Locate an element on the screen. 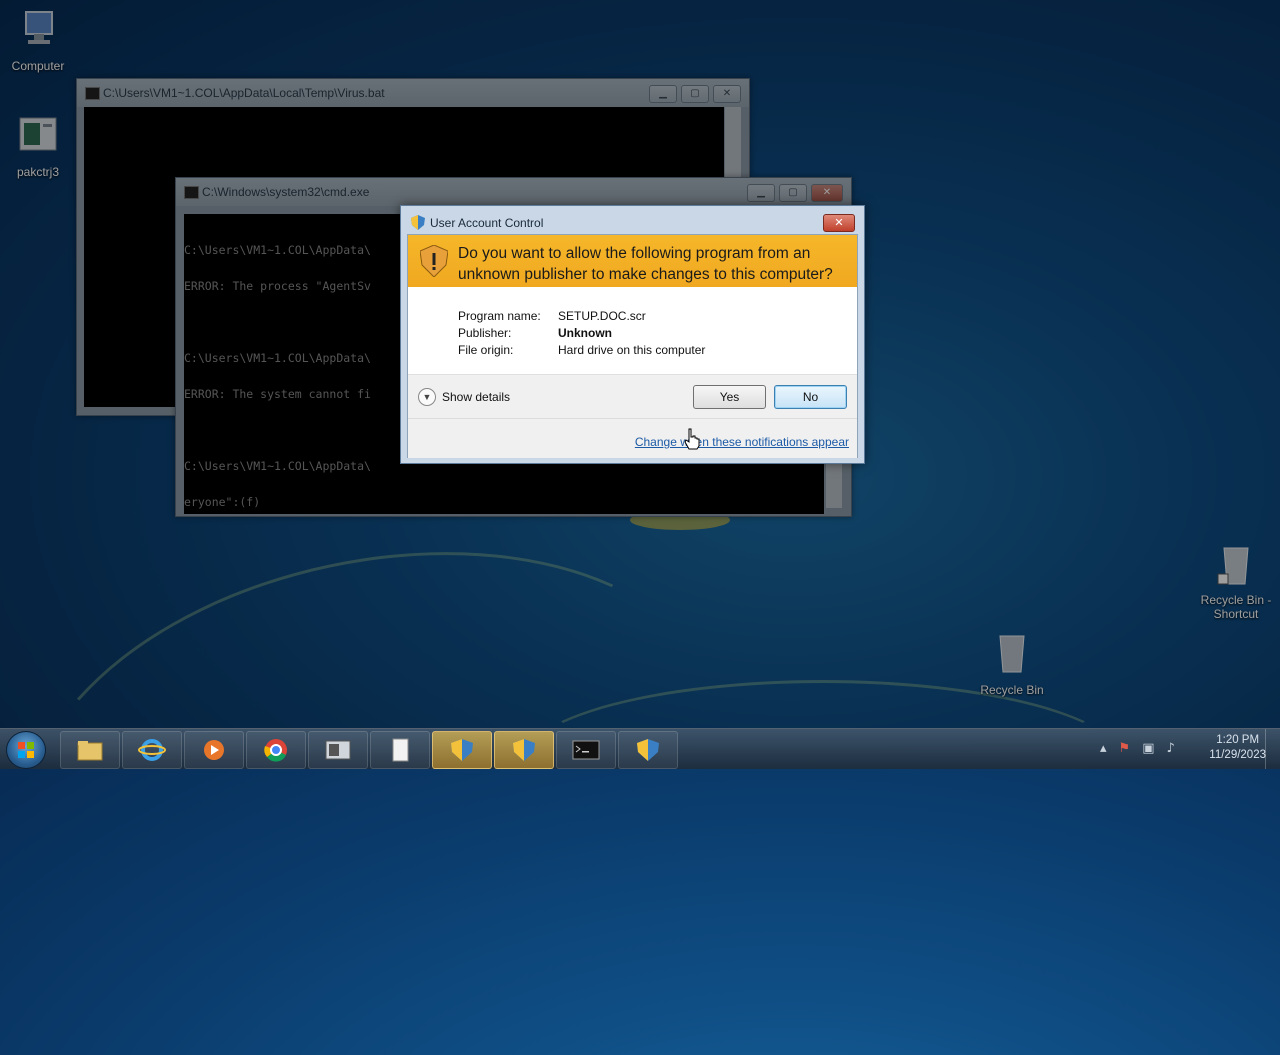  taskbar-chrome is located at coordinates (276, 750).